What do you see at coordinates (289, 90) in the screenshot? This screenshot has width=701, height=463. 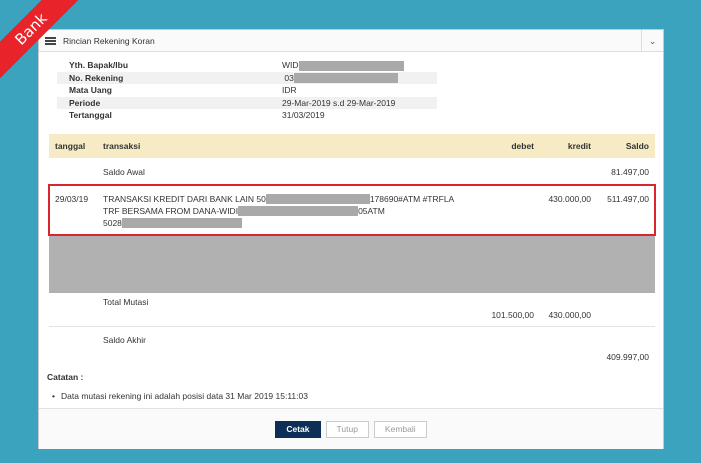 I see `info-value: IDR` at bounding box center [289, 90].